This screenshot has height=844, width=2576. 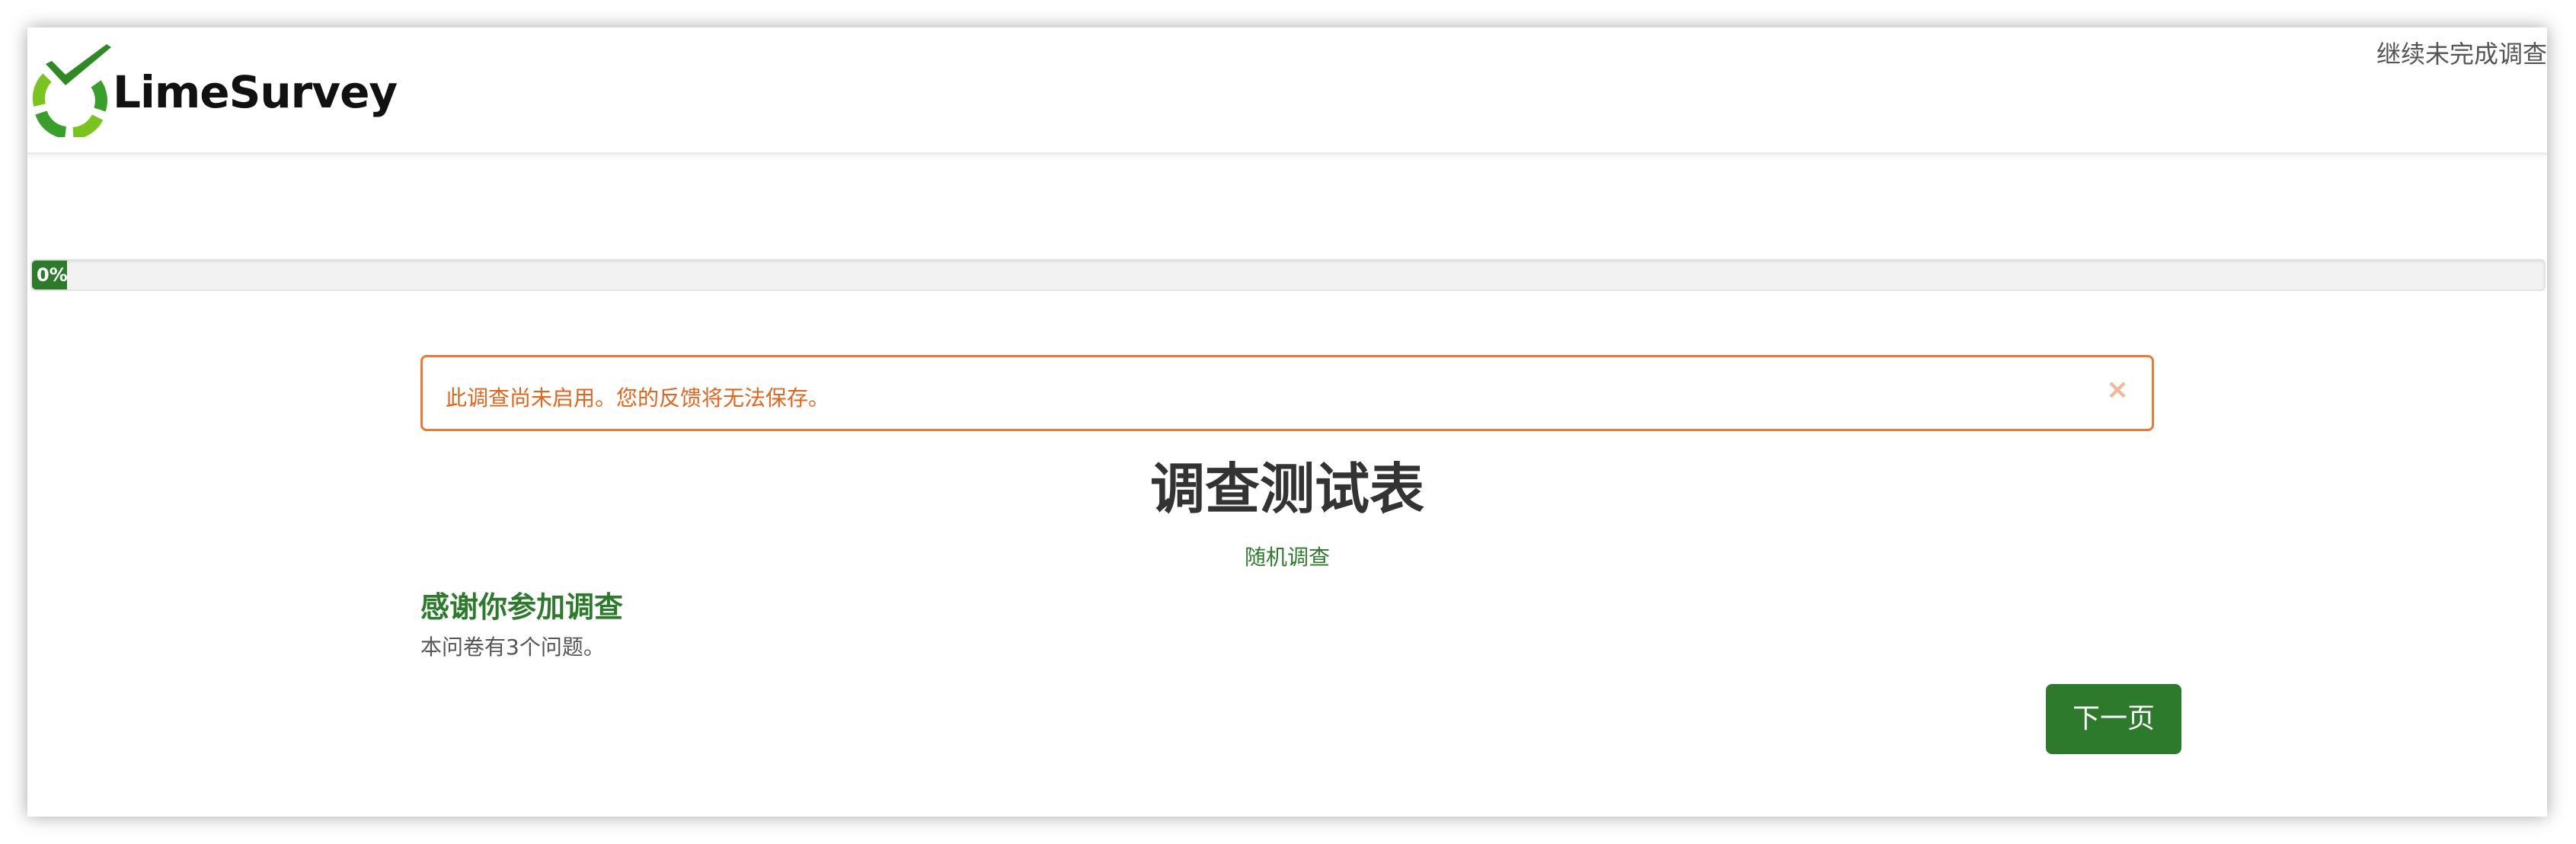 What do you see at coordinates (1287, 393) in the screenshot?
I see `survey-inactive-alert: 此调查尚未启用。您的反馈将无法保存。 ×` at bounding box center [1287, 393].